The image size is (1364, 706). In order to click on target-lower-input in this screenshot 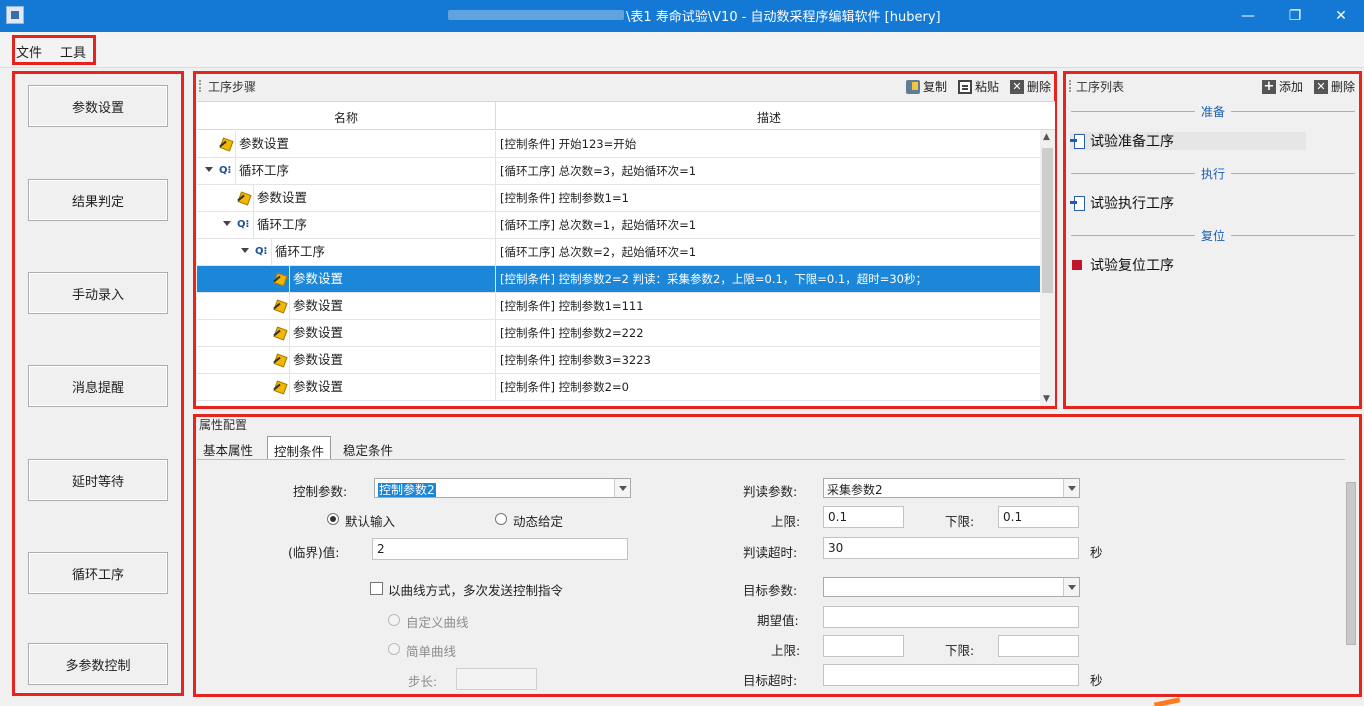, I will do `click(1038, 646)`.